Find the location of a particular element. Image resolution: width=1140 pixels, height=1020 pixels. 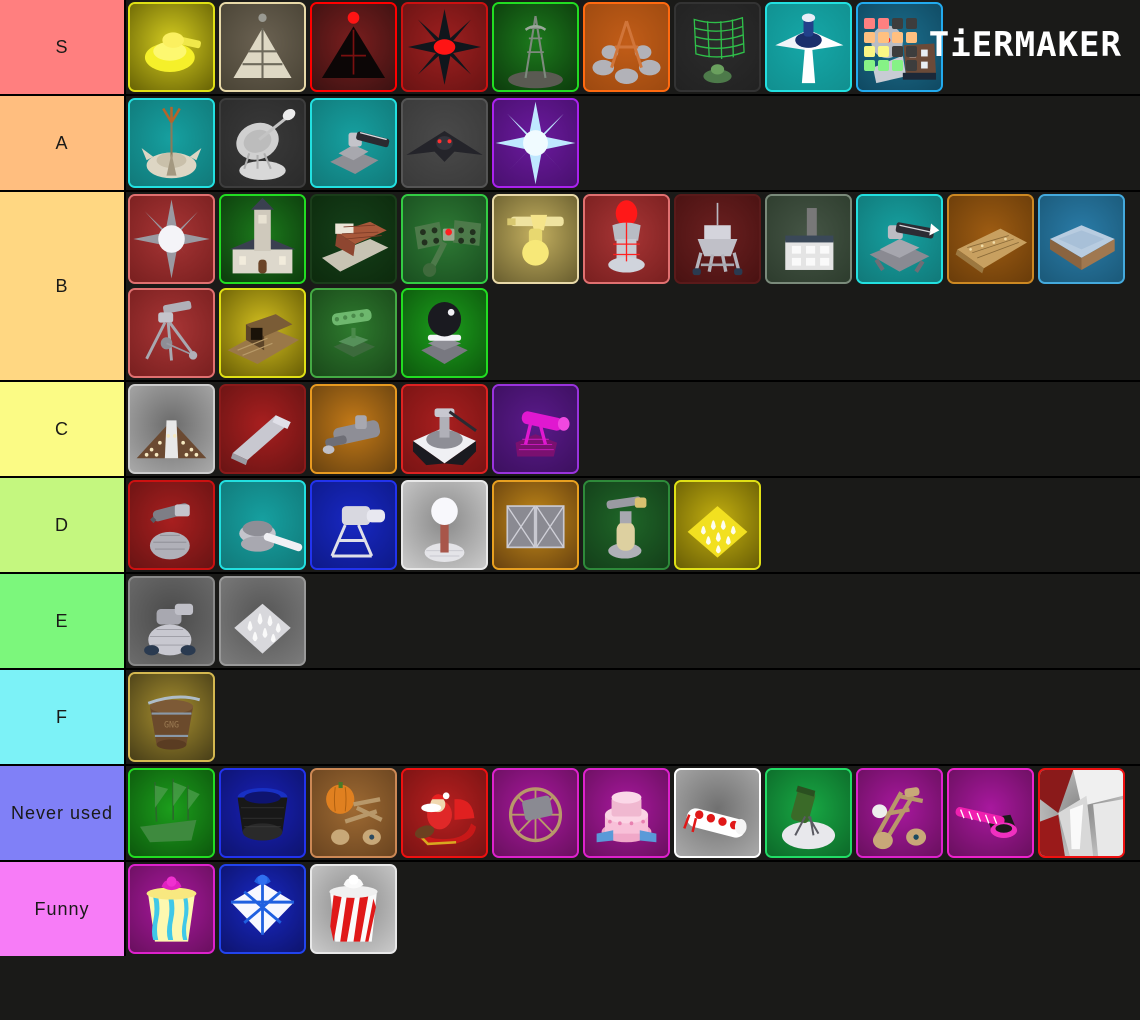

tier-item-wooden-plank-ramp is located at coordinates (990, 239).